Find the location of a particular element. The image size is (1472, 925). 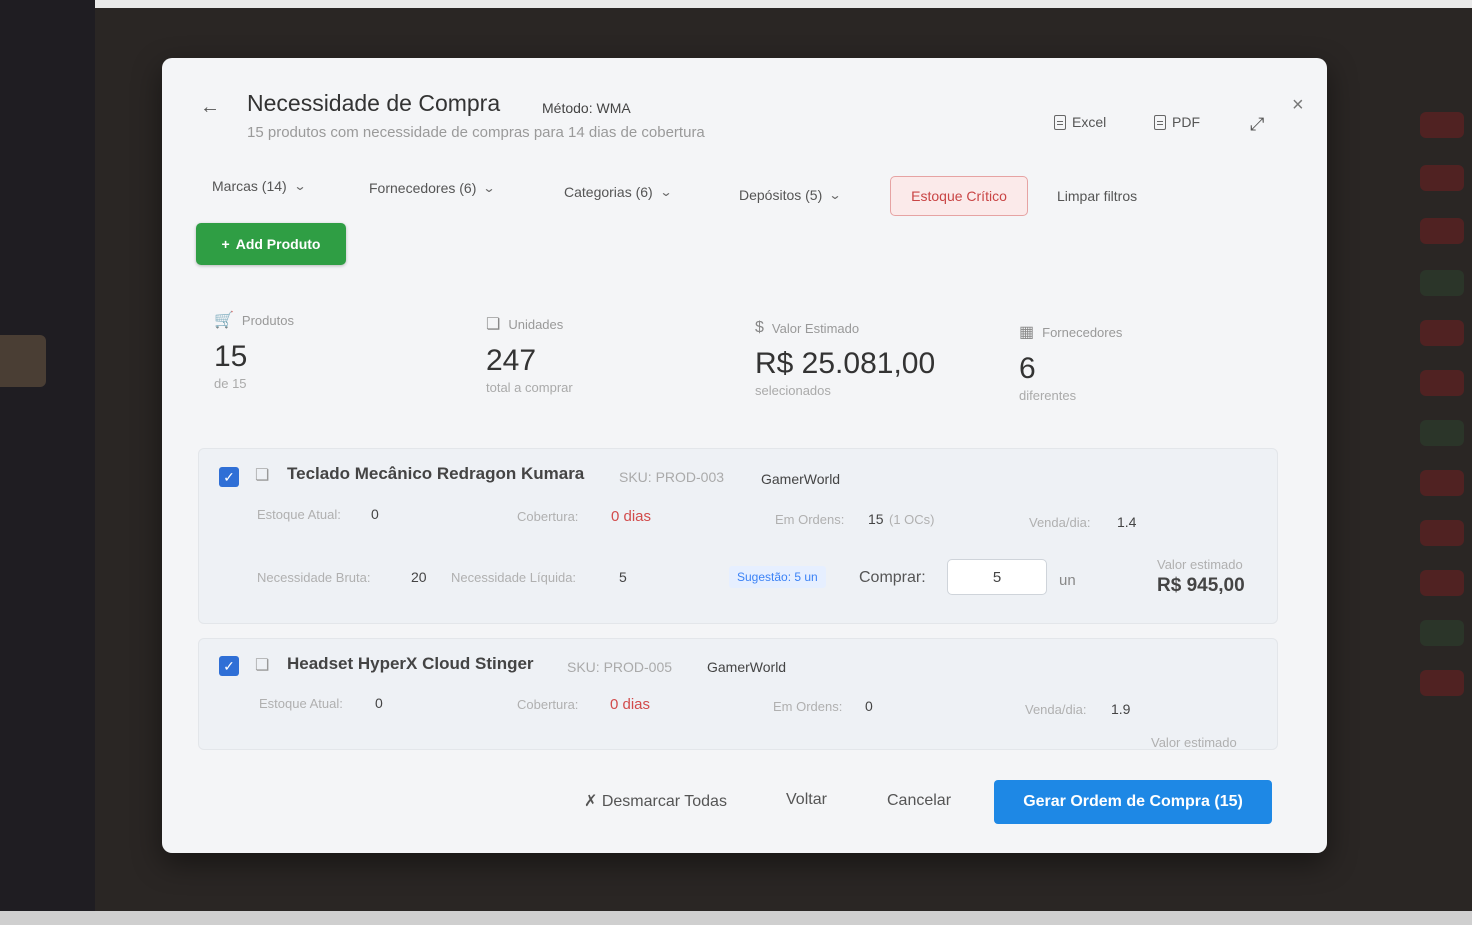

ordens-value: 15 is located at coordinates (876, 519).